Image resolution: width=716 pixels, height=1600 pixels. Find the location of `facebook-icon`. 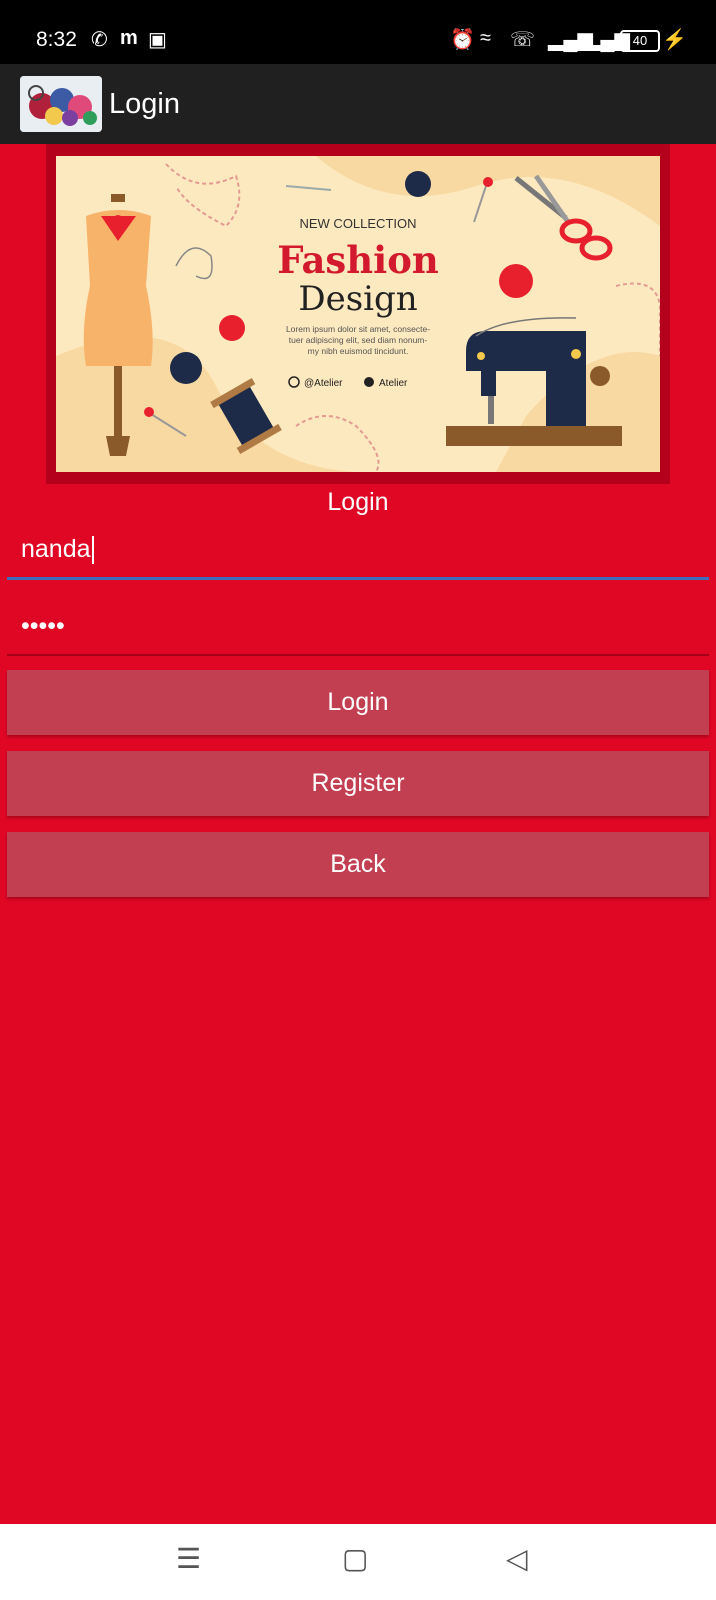

facebook-icon is located at coordinates (369, 382).